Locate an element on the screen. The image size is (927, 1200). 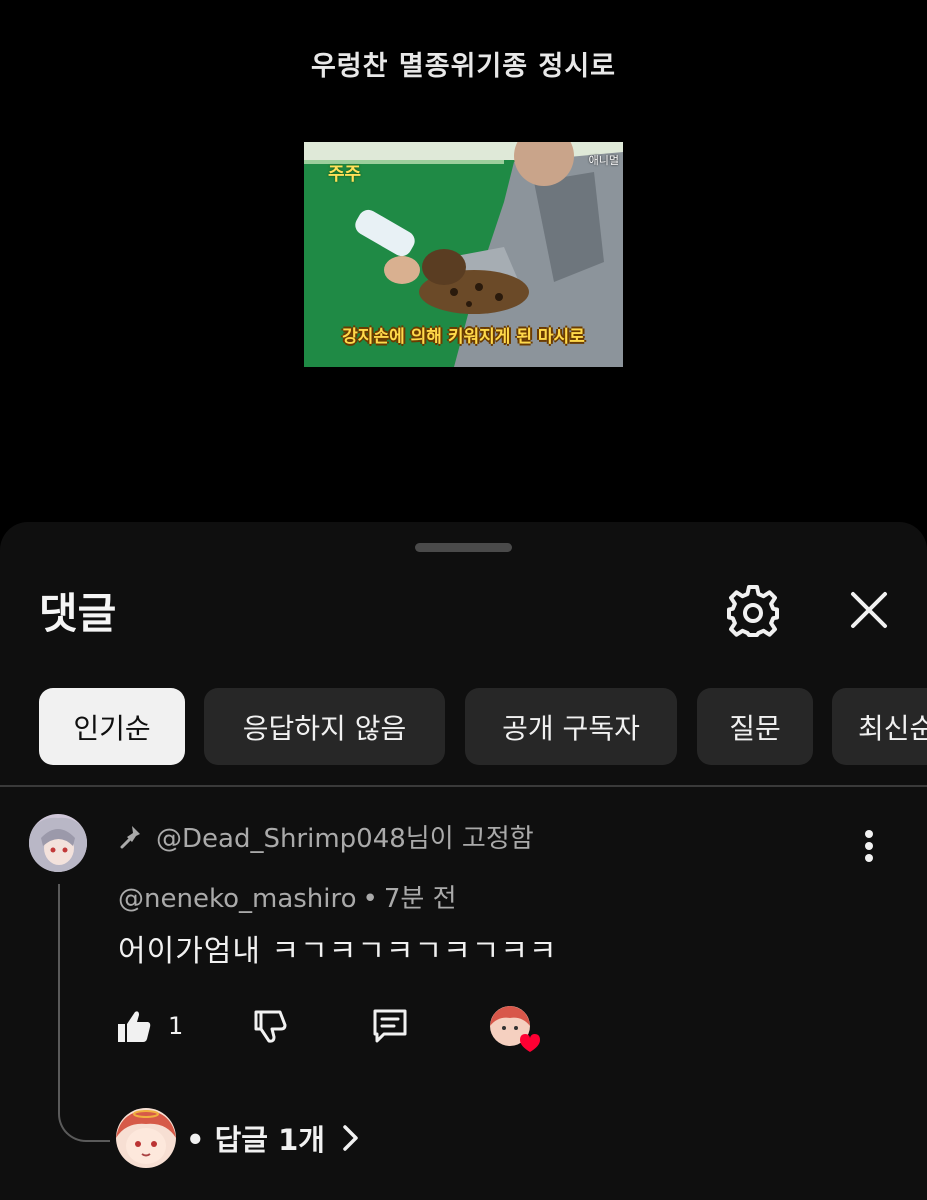
video-title: 우렁찬 멸종위기종 정시로 is located at coordinates (463, 66).